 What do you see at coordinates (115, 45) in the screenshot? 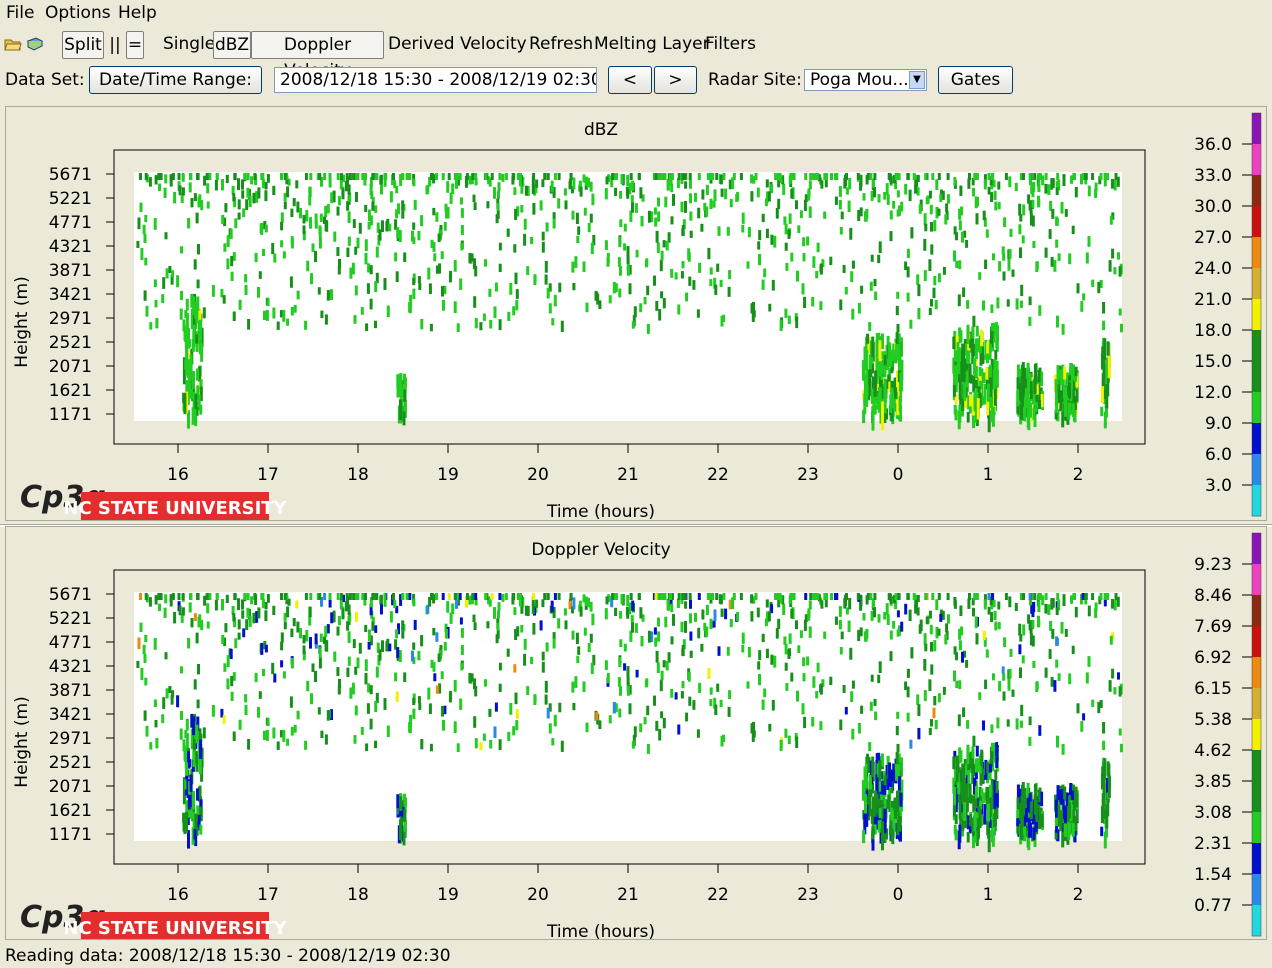
I see `side-by-side-button: ||` at bounding box center [115, 45].